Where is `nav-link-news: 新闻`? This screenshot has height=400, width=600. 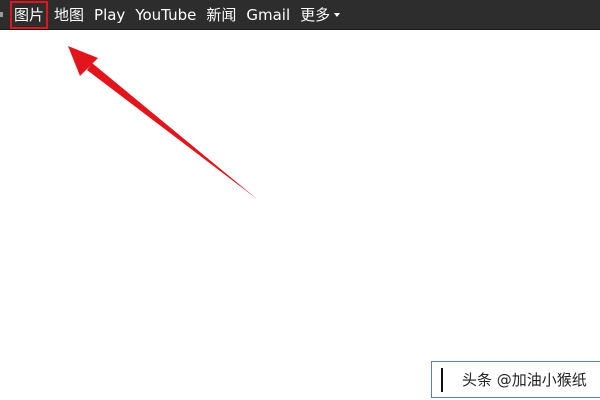
nav-link-news: 新闻 is located at coordinates (221, 15).